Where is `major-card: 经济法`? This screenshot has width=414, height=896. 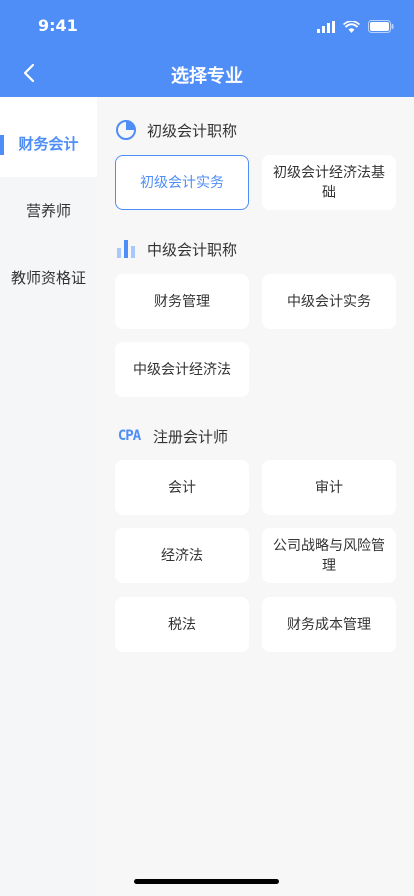
major-card: 经济法 is located at coordinates (182, 555).